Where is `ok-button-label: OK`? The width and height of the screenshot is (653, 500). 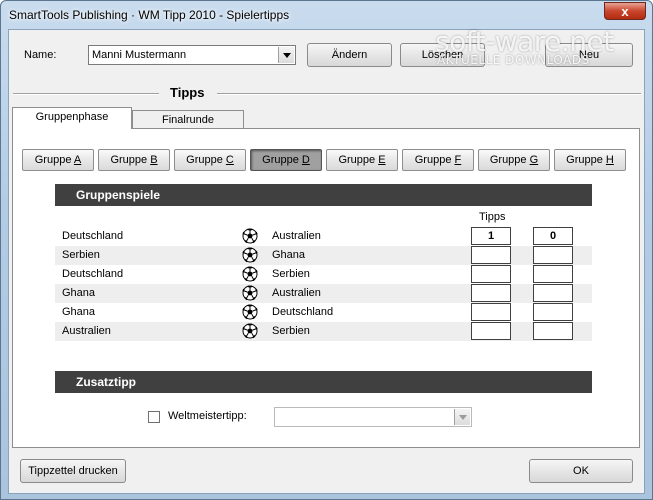 ok-button-label: OK is located at coordinates (581, 471).